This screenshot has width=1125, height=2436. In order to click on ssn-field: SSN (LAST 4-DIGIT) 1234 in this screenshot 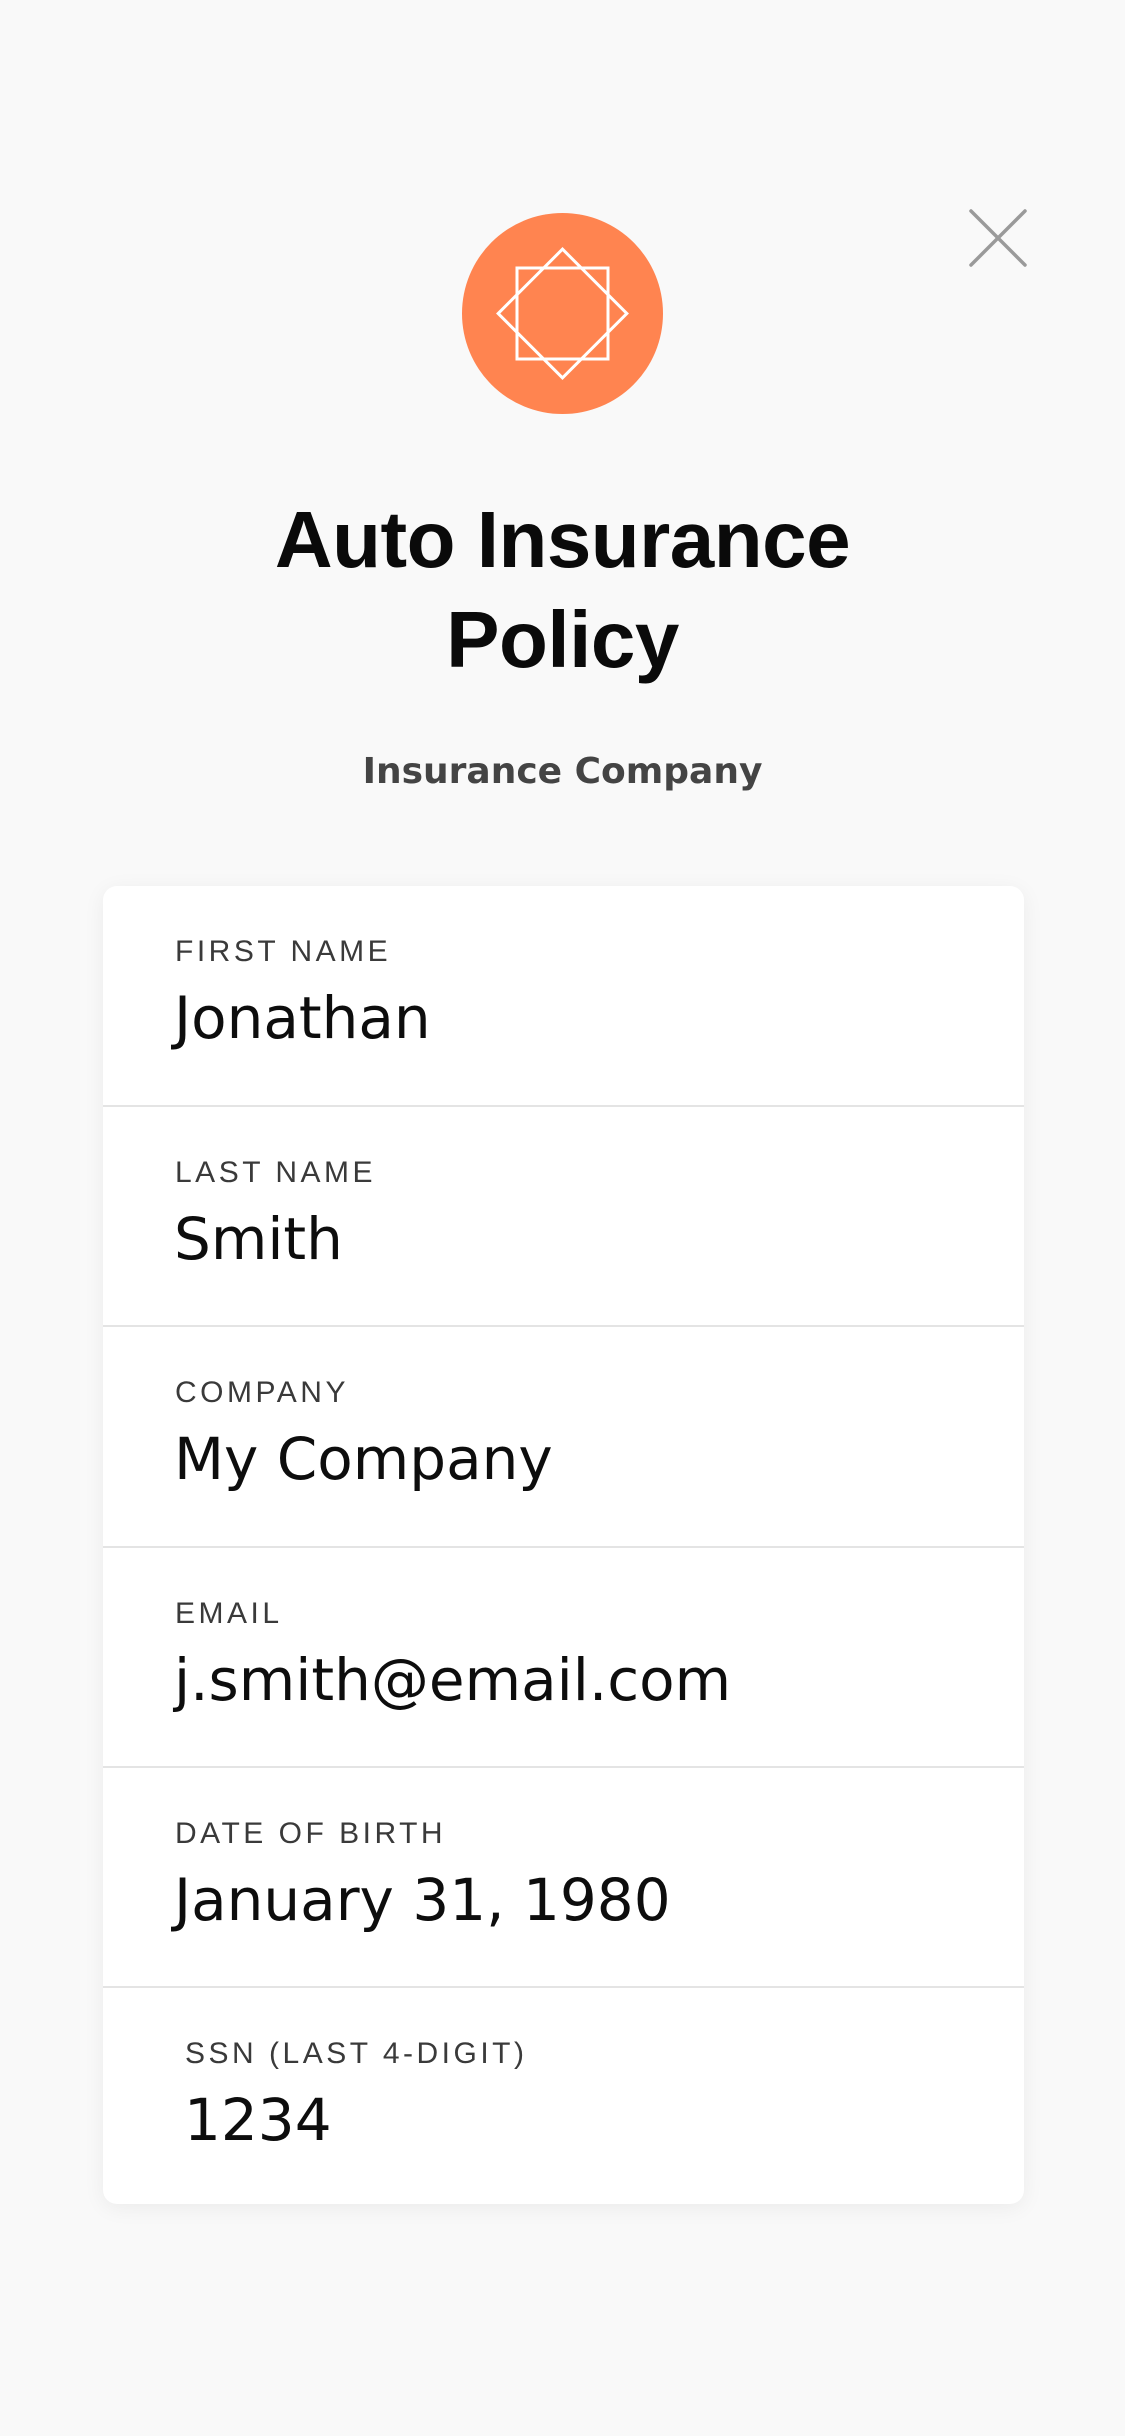, I will do `click(563, 2096)`.